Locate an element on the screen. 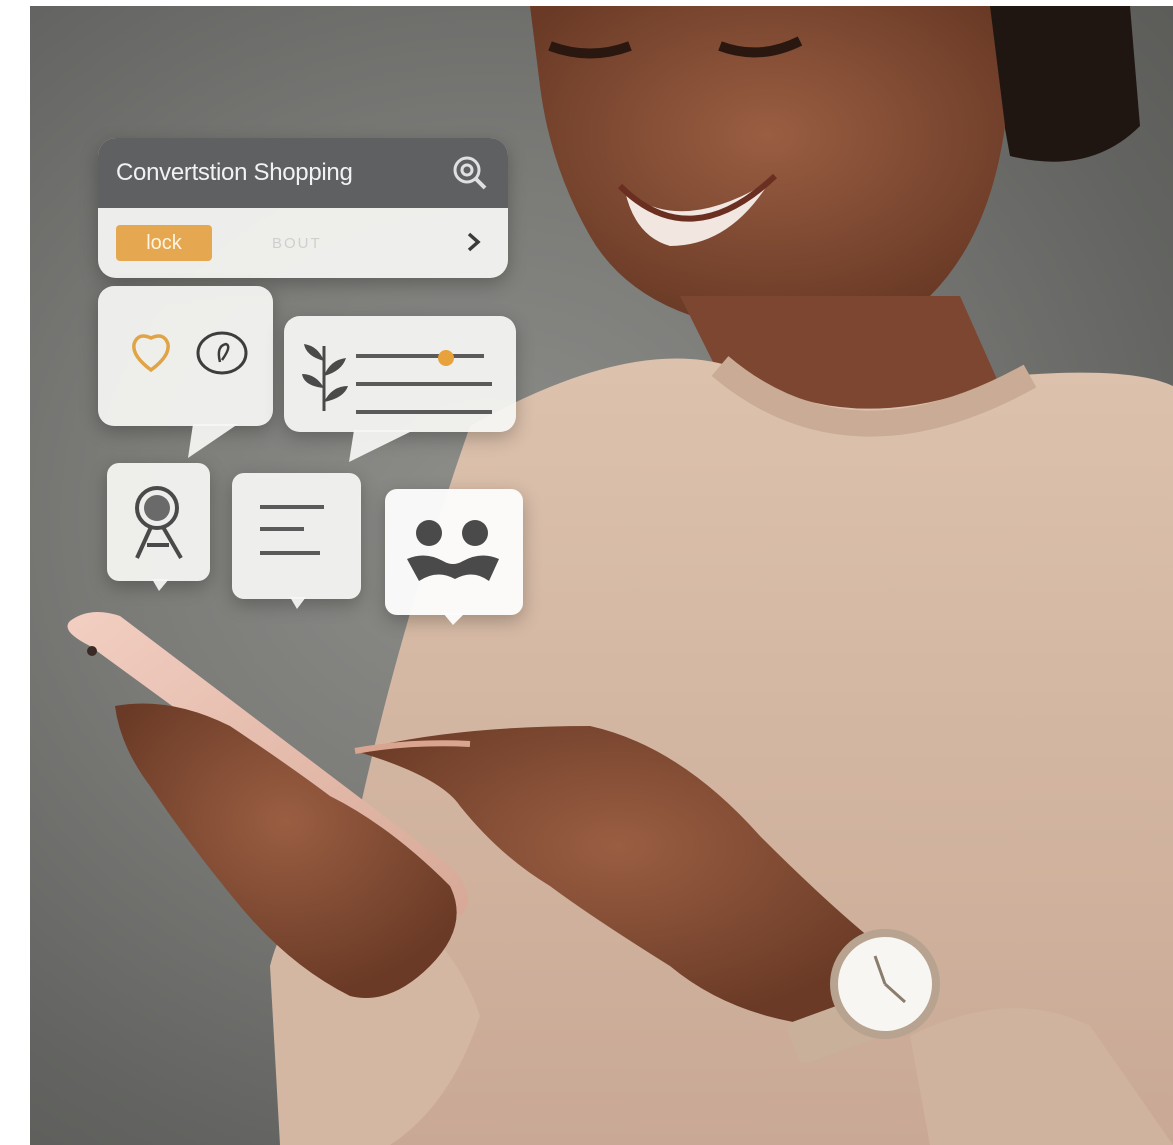 Image resolution: width=1173 pixels, height=1145 pixels. left-margin is located at coordinates (15, 572).